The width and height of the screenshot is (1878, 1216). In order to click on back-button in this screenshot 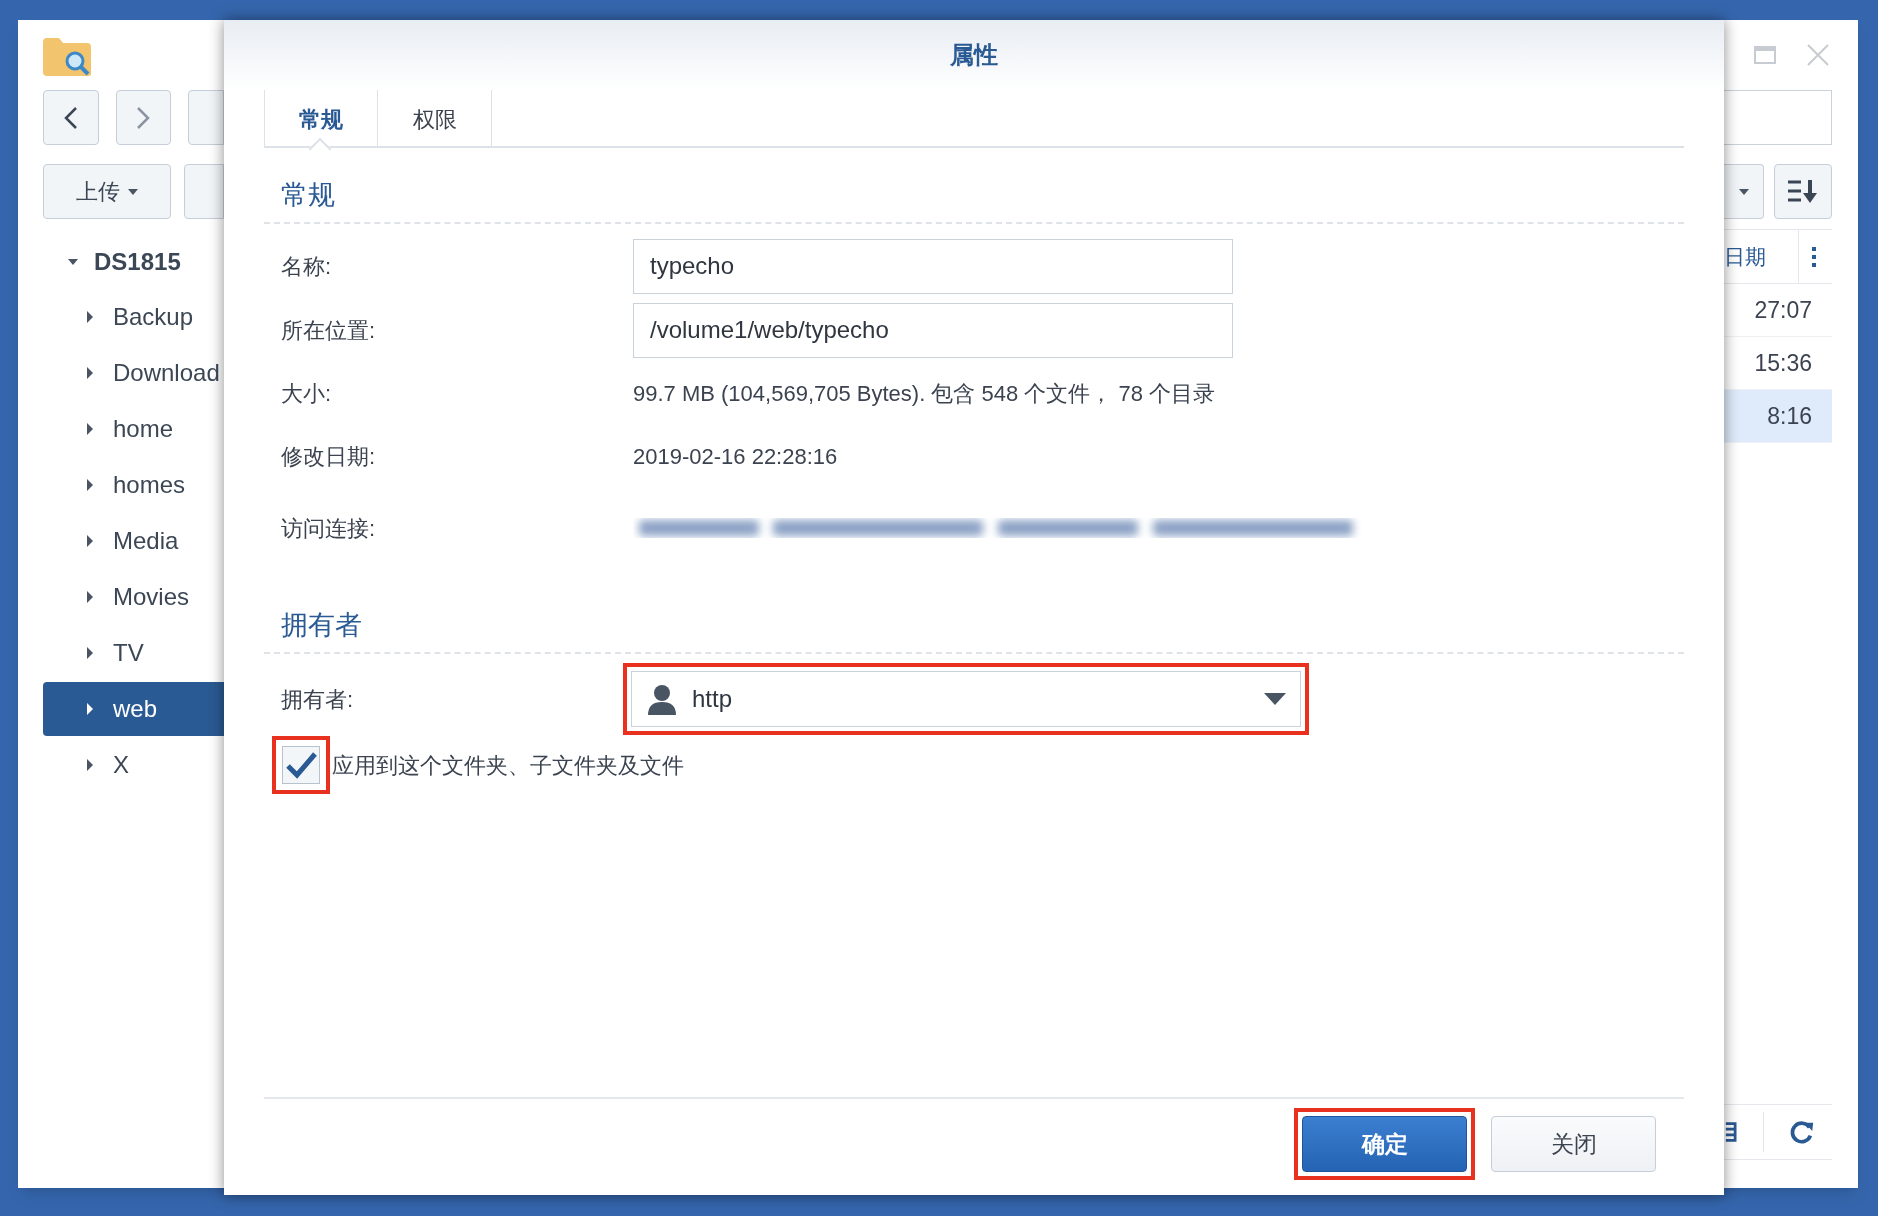, I will do `click(71, 117)`.